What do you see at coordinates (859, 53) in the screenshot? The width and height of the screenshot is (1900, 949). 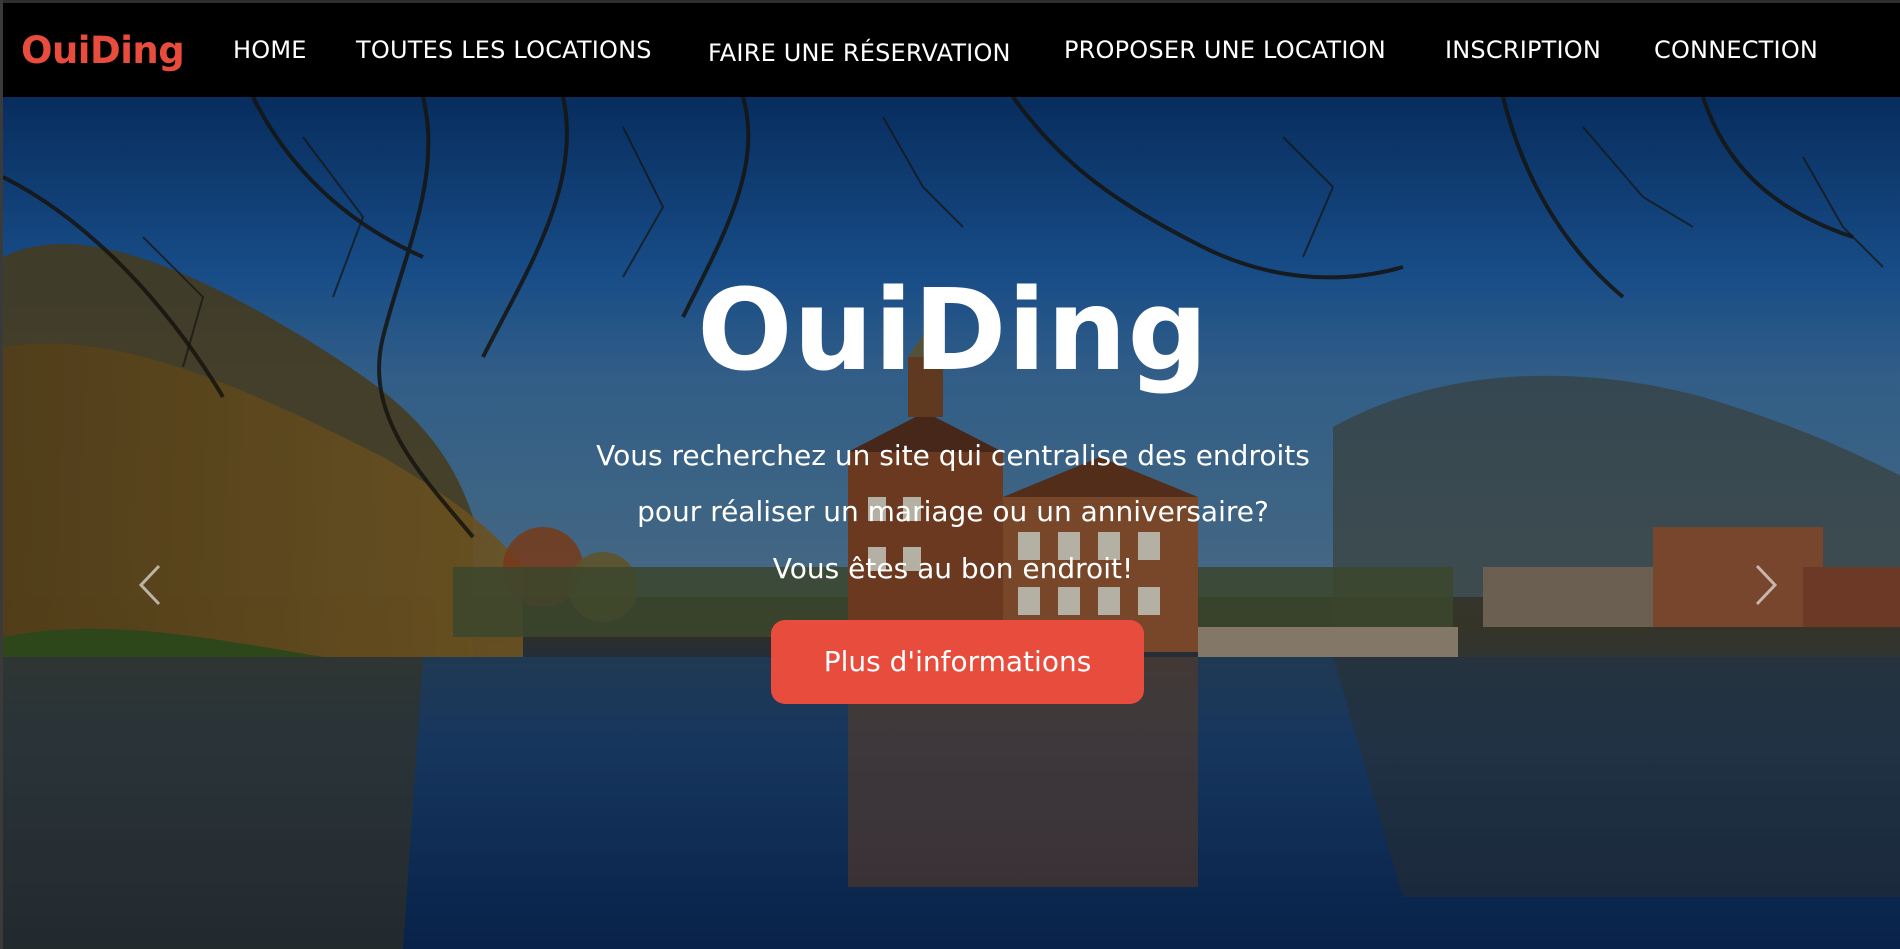 I see `nav-link-faire-une-reservation: FAIRE UNE RÉSERVATION` at bounding box center [859, 53].